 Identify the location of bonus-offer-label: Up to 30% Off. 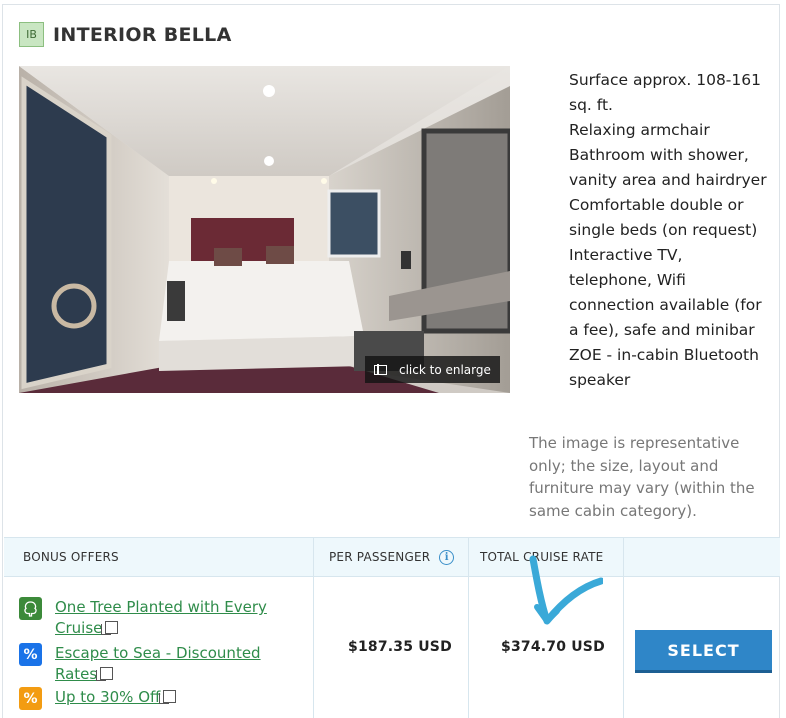
(108, 697).